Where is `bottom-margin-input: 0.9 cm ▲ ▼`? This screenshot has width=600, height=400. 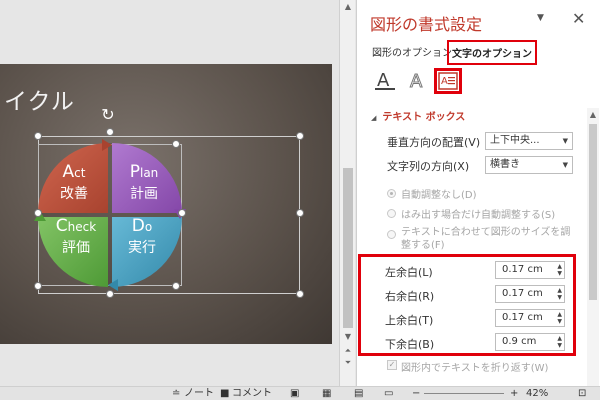 bottom-margin-input: 0.9 cm ▲ ▼ is located at coordinates (530, 342).